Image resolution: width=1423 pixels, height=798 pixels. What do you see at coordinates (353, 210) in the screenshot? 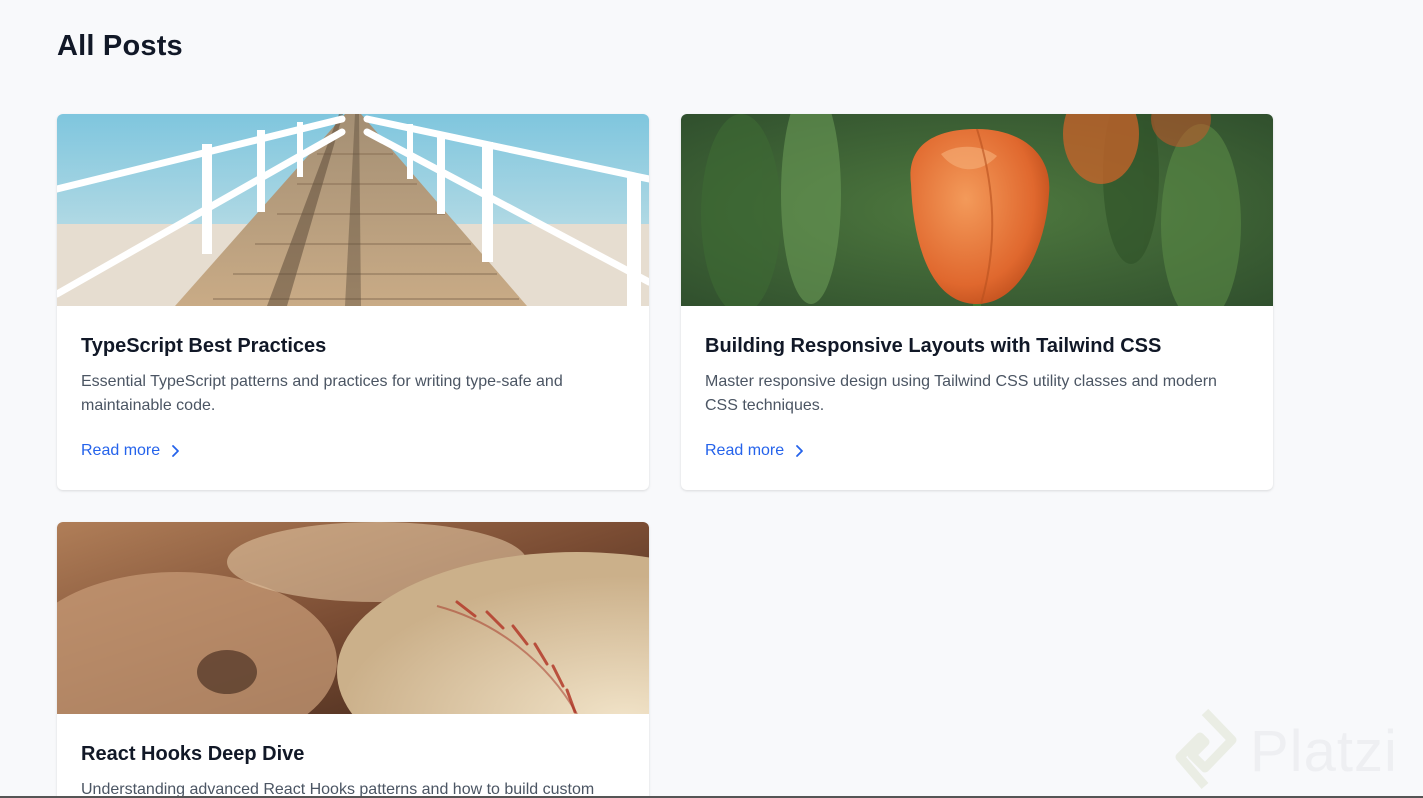
I see `post-image-pier` at bounding box center [353, 210].